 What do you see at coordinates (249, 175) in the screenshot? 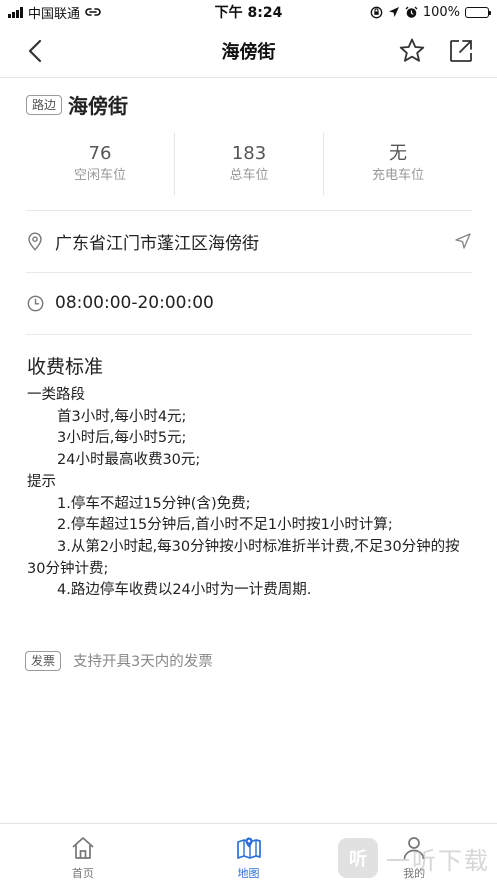
I see `stat-label: 总车位` at bounding box center [249, 175].